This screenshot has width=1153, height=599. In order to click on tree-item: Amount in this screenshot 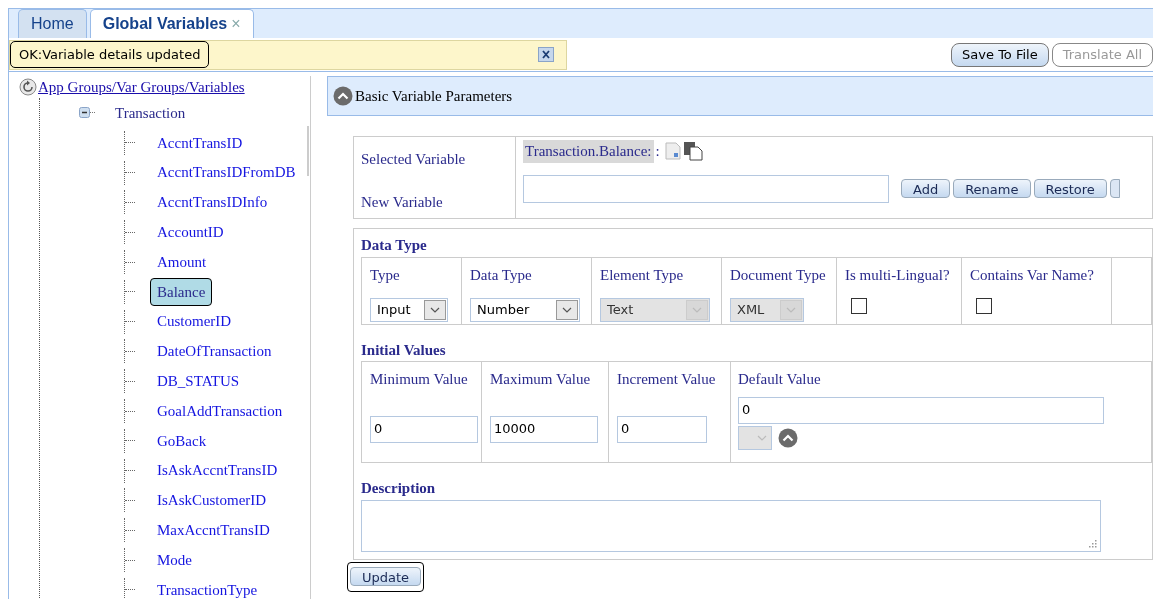, I will do `click(182, 262)`.